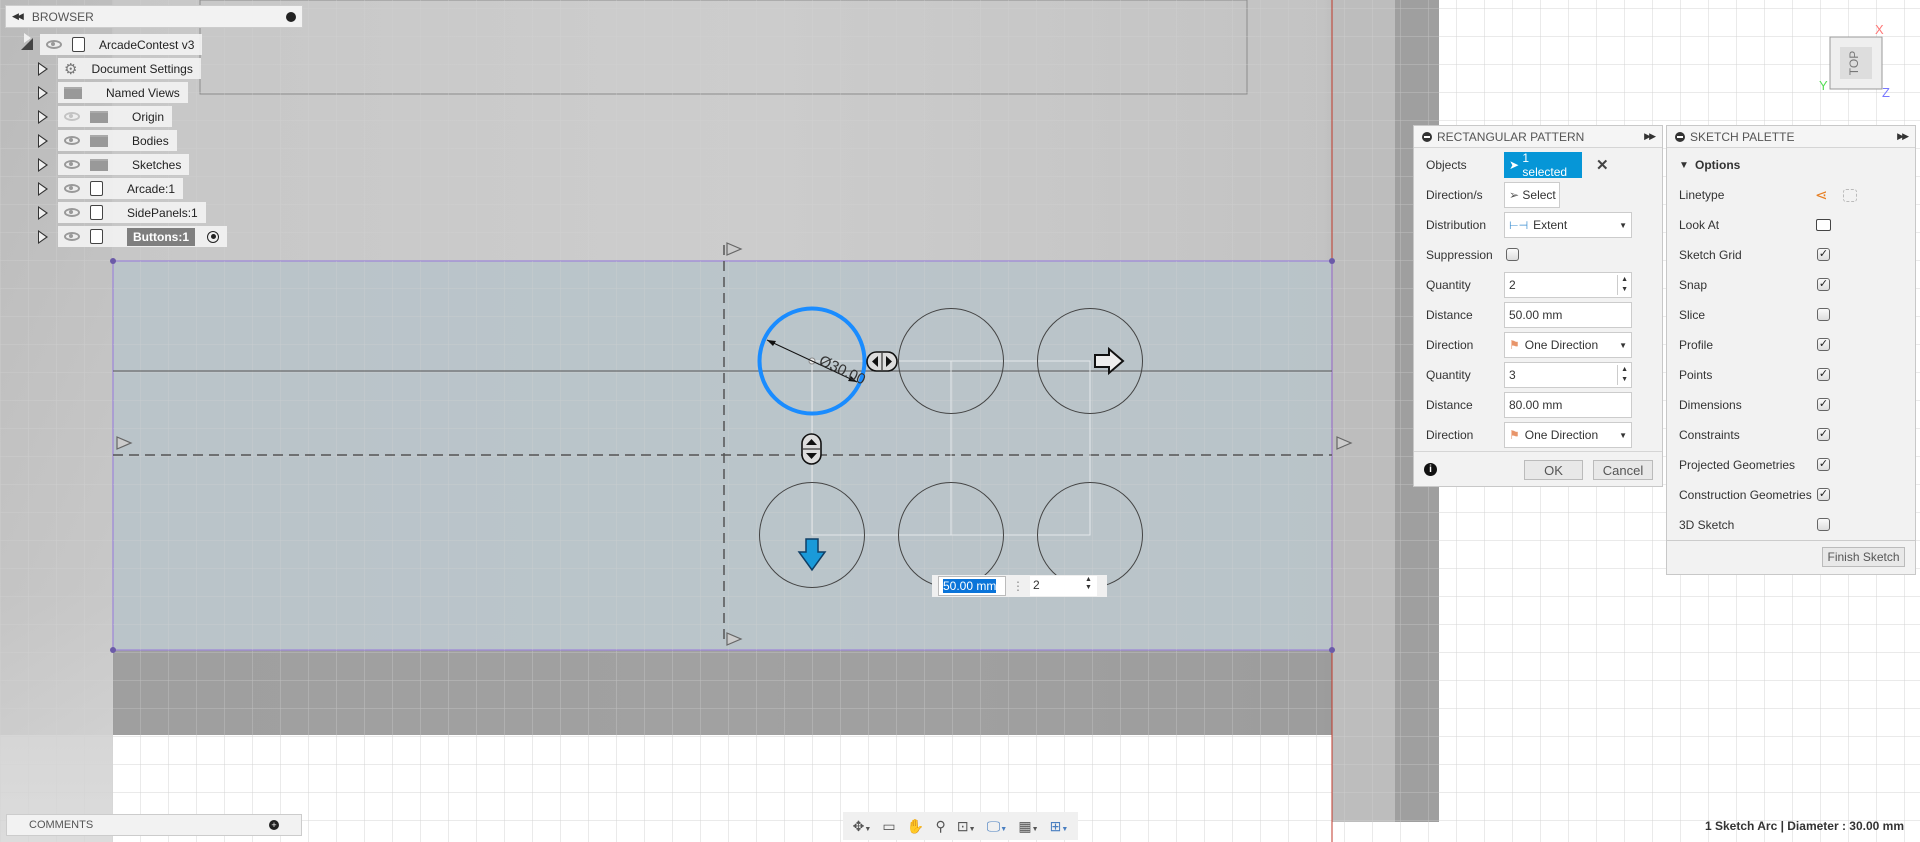 The image size is (1920, 842). I want to click on look-at-icon: ▭, so click(888, 826).